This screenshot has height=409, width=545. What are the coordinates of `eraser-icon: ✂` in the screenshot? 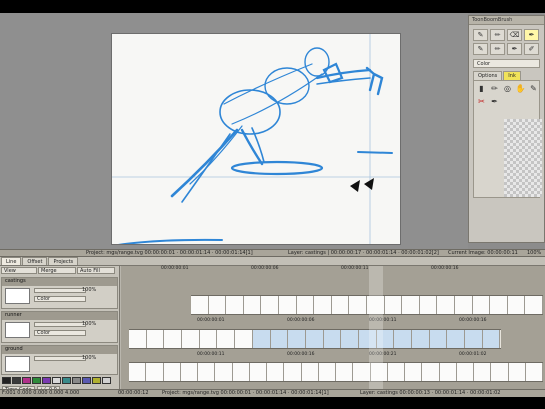 It's located at (481, 101).